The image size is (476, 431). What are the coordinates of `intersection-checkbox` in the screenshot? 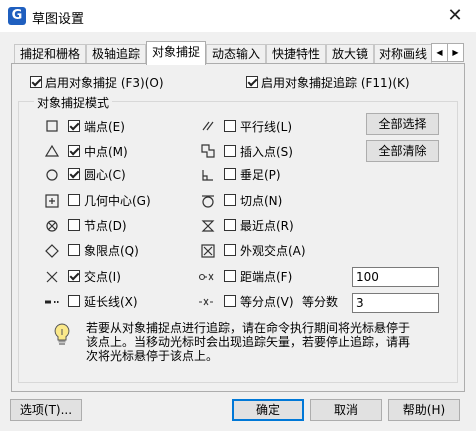 It's located at (74, 276).